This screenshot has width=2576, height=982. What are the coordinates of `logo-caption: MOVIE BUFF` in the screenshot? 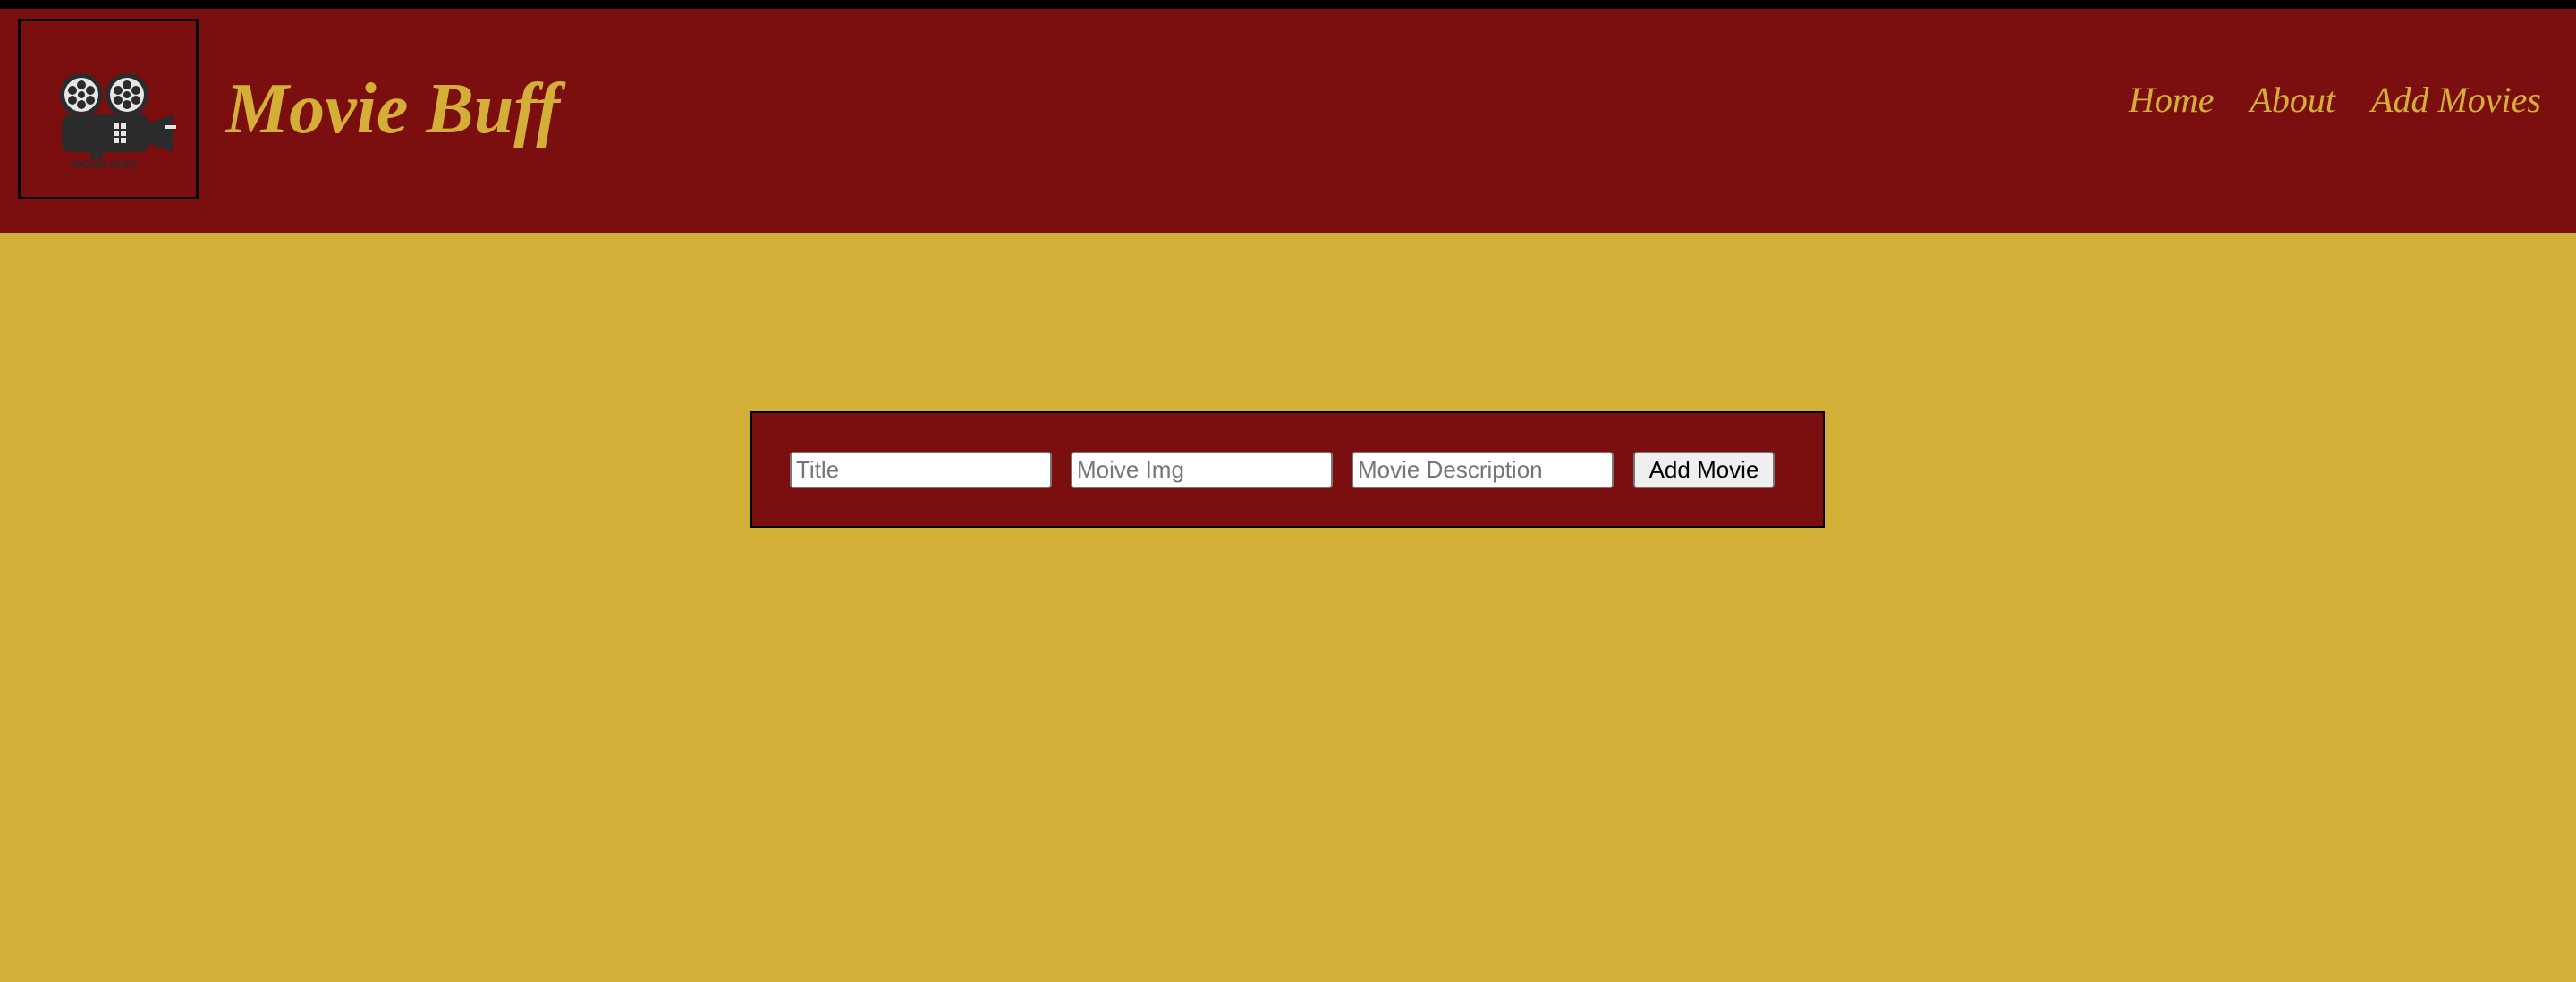 It's located at (105, 165).